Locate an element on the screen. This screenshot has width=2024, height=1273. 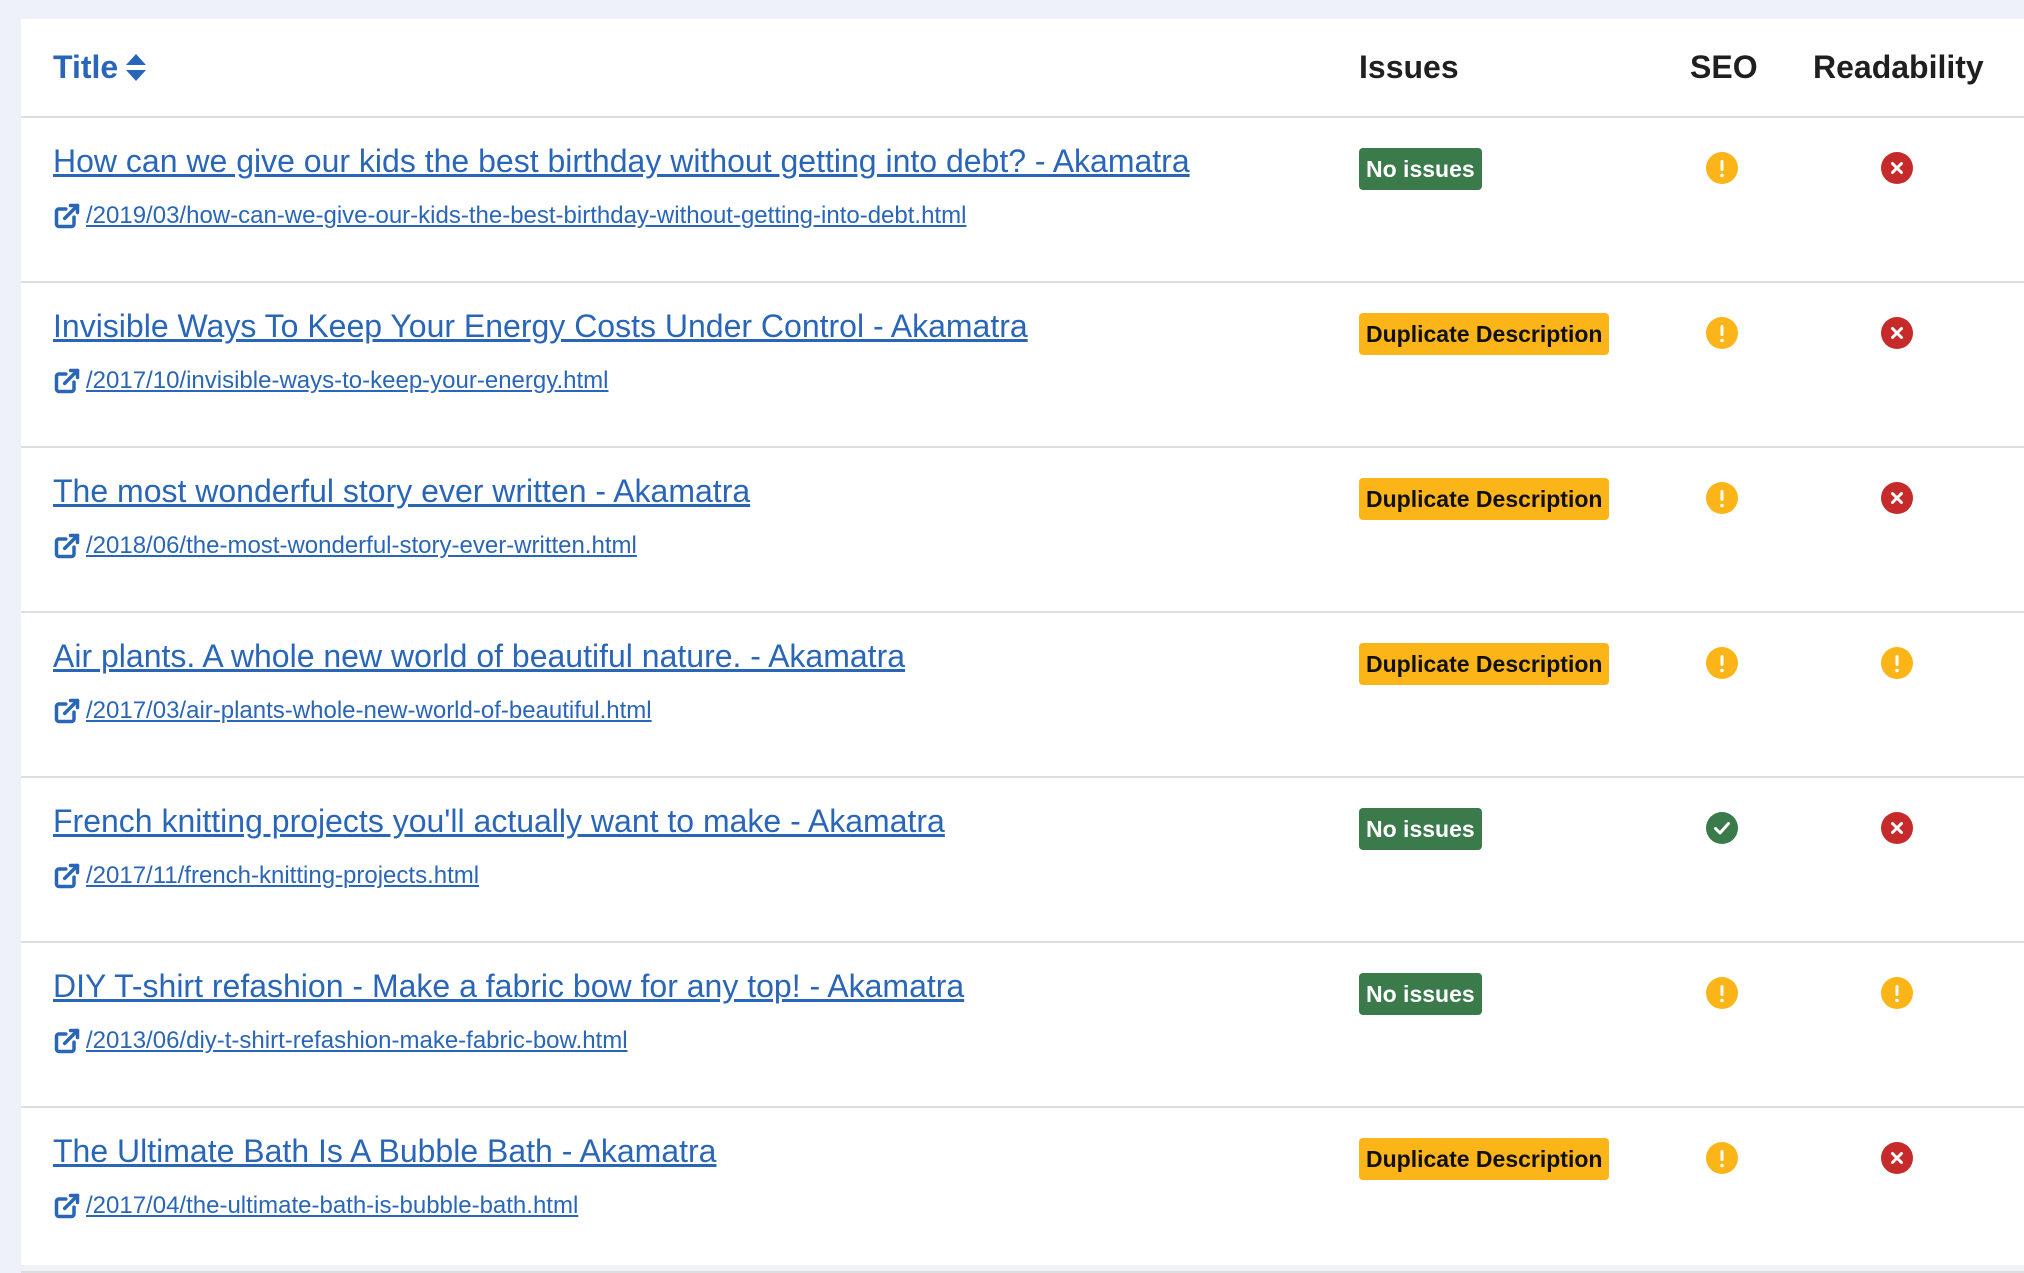
page-url-link: /2017/11/french-knitting-projects.html is located at coordinates (266, 876).